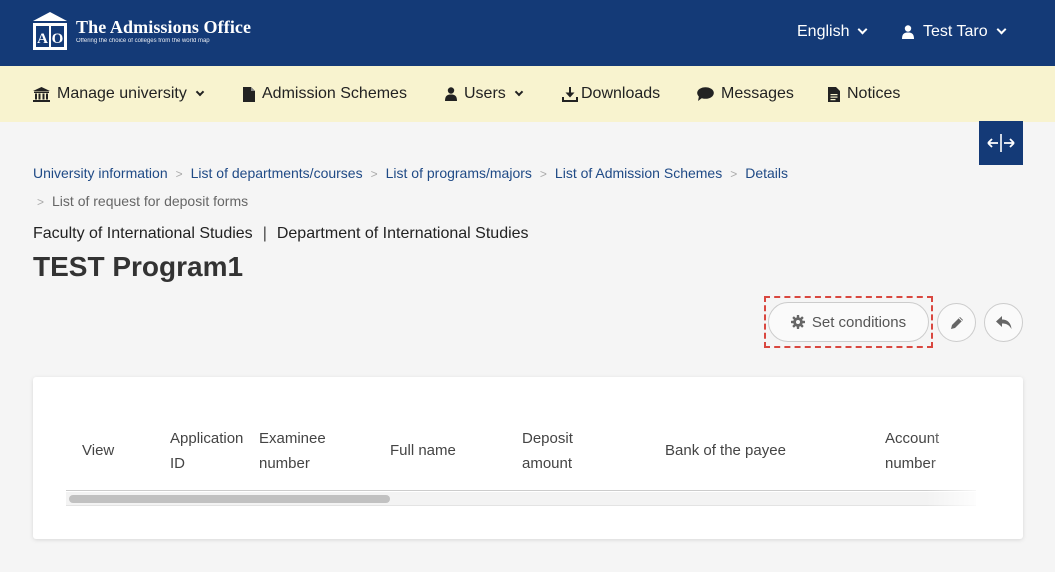 This screenshot has height=572, width=1055. What do you see at coordinates (402, 233) in the screenshot?
I see `department-name: Department of International Studies` at bounding box center [402, 233].